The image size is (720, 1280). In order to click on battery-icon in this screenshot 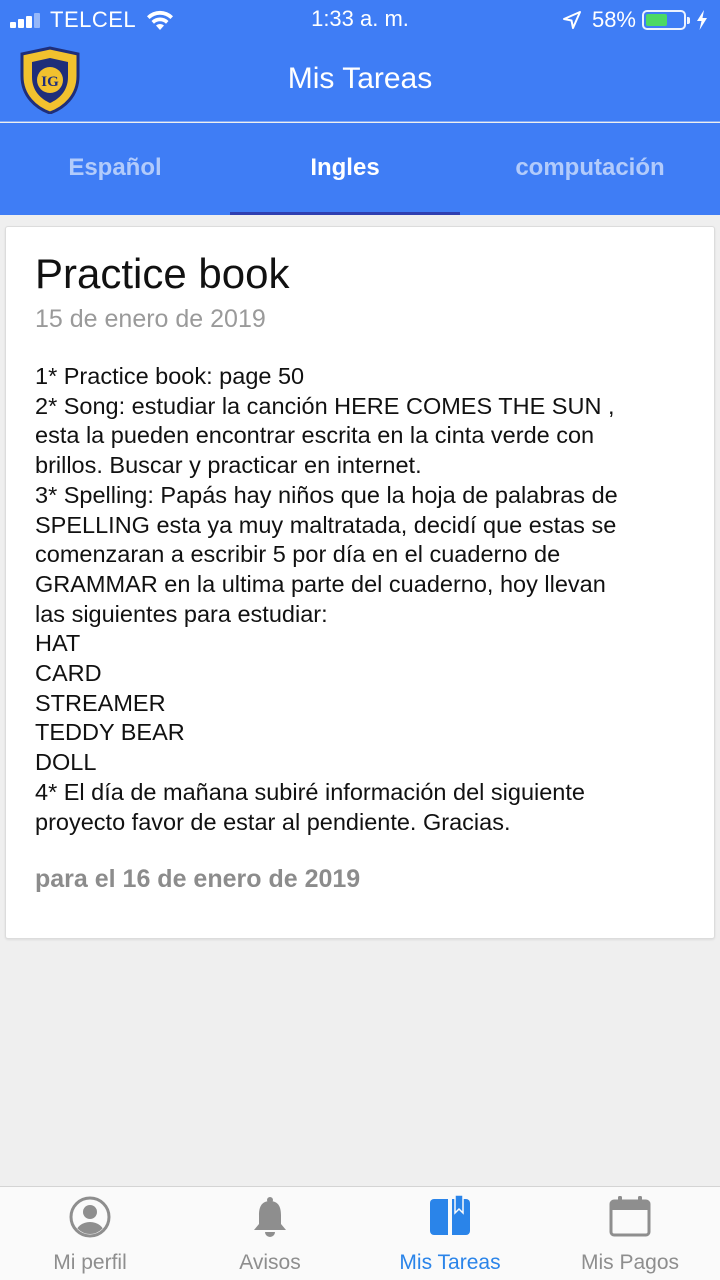, I will do `click(666, 20)`.